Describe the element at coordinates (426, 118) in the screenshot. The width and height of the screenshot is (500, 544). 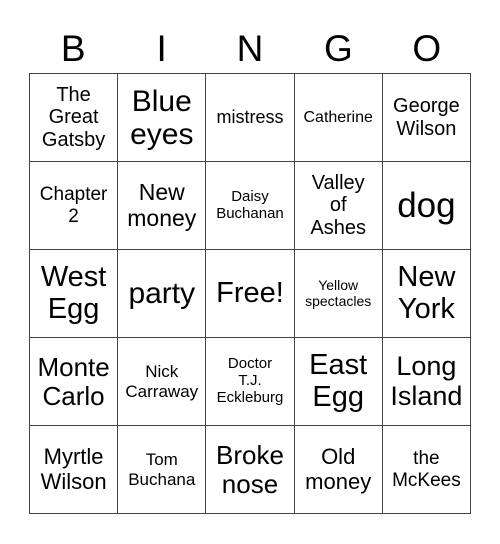
I see `bingo-cell: George Wilson` at that location.